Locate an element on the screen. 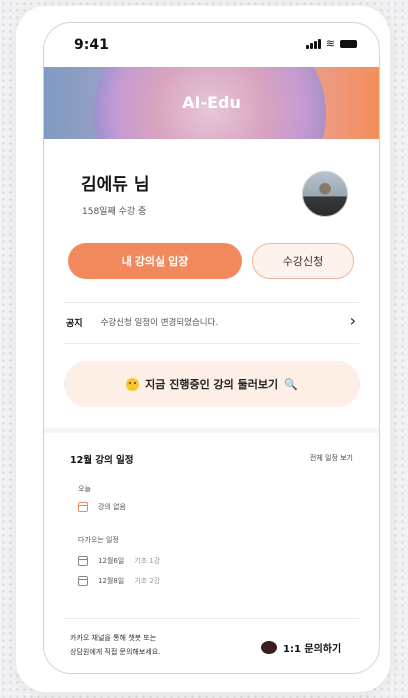 Image resolution: width=408 pixels, height=698 pixels. list-item: 12월6일 기초 1강 is located at coordinates (119, 561).